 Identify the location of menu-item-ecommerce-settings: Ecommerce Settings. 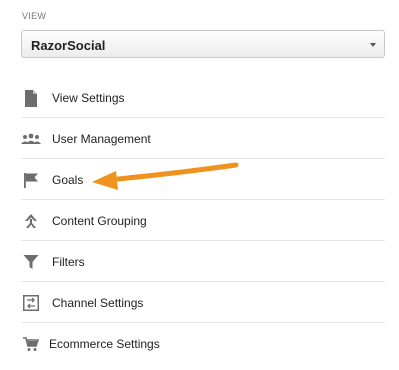
(203, 343).